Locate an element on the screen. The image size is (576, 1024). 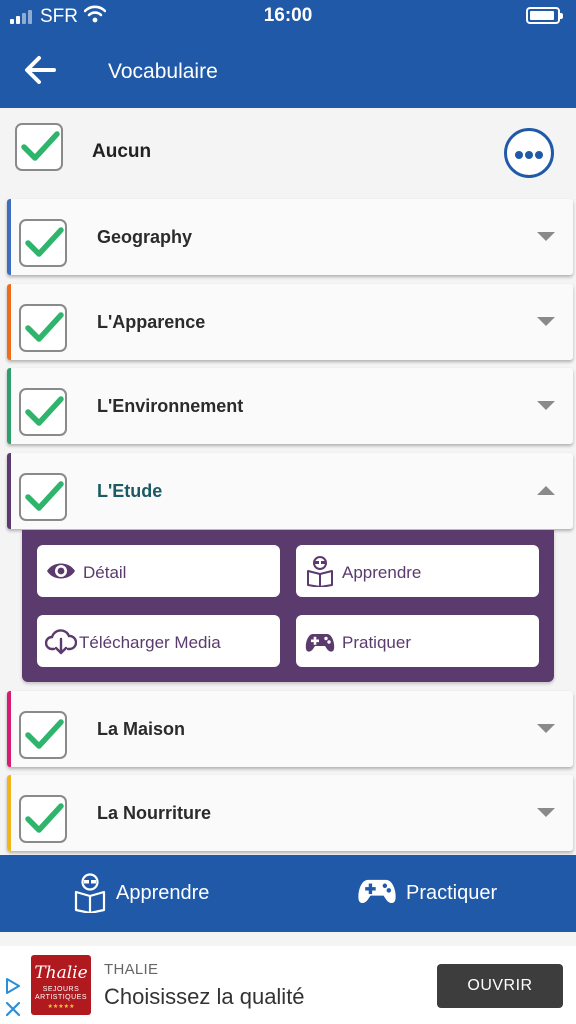
category-label: La Nourriture is located at coordinates (154, 813).